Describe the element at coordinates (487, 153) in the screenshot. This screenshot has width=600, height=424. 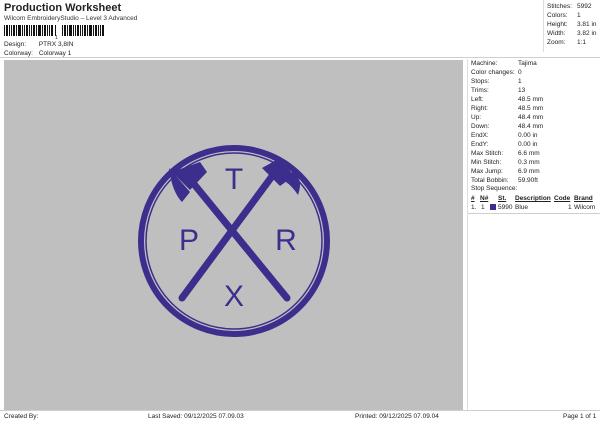
I see `max-stitch-label: Max Stitch:` at that location.